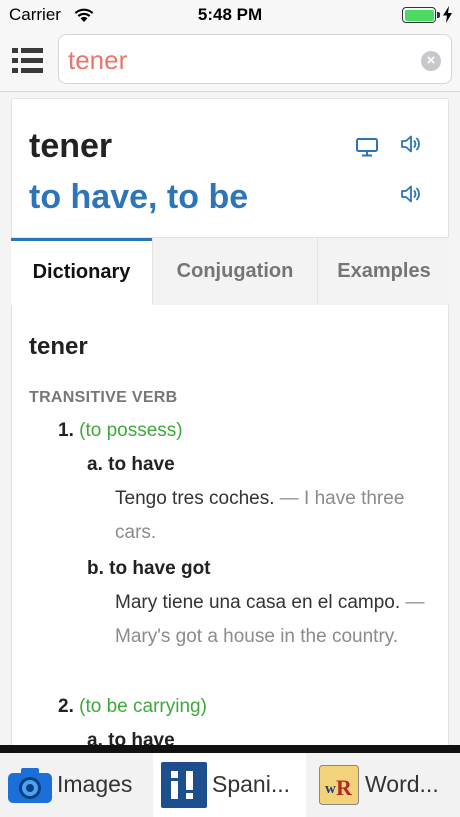 The height and width of the screenshot is (817, 460). I want to click on camera-icon, so click(30, 785).